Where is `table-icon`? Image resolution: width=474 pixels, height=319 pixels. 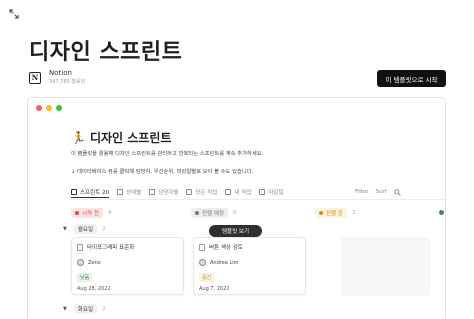 table-icon is located at coordinates (74, 191).